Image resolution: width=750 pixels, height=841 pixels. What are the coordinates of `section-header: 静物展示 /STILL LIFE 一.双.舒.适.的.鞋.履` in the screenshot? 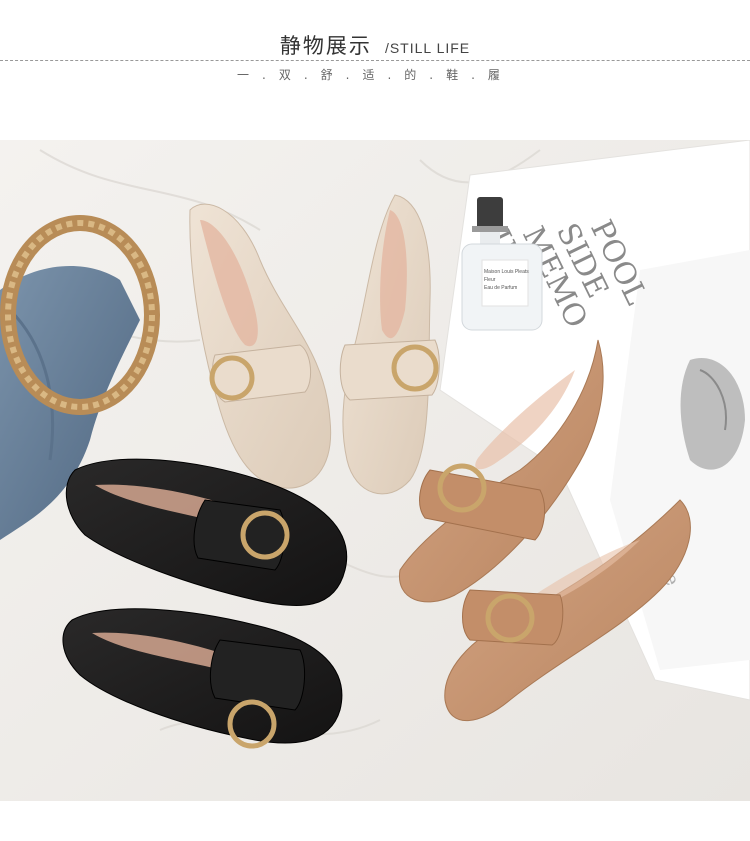 It's located at (375, 60).